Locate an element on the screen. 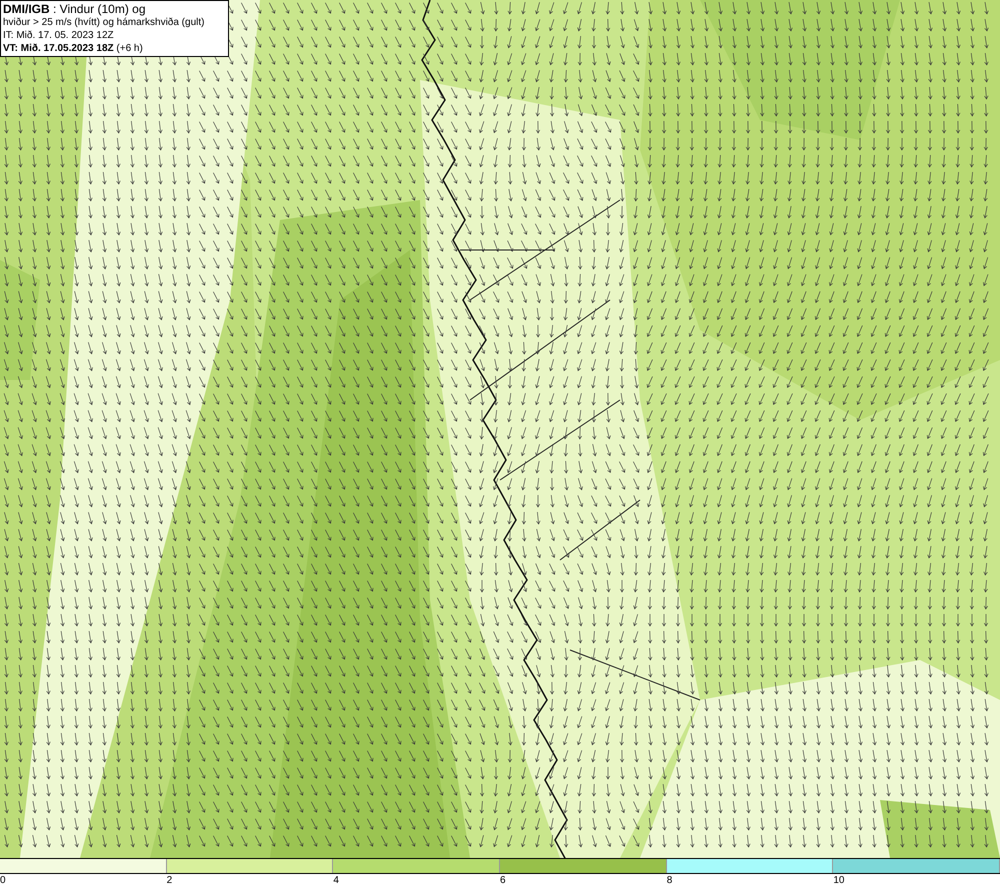 The image size is (1000, 887). info-line: IT: Mið. 17. 05. 2023 12Z is located at coordinates (59, 35).